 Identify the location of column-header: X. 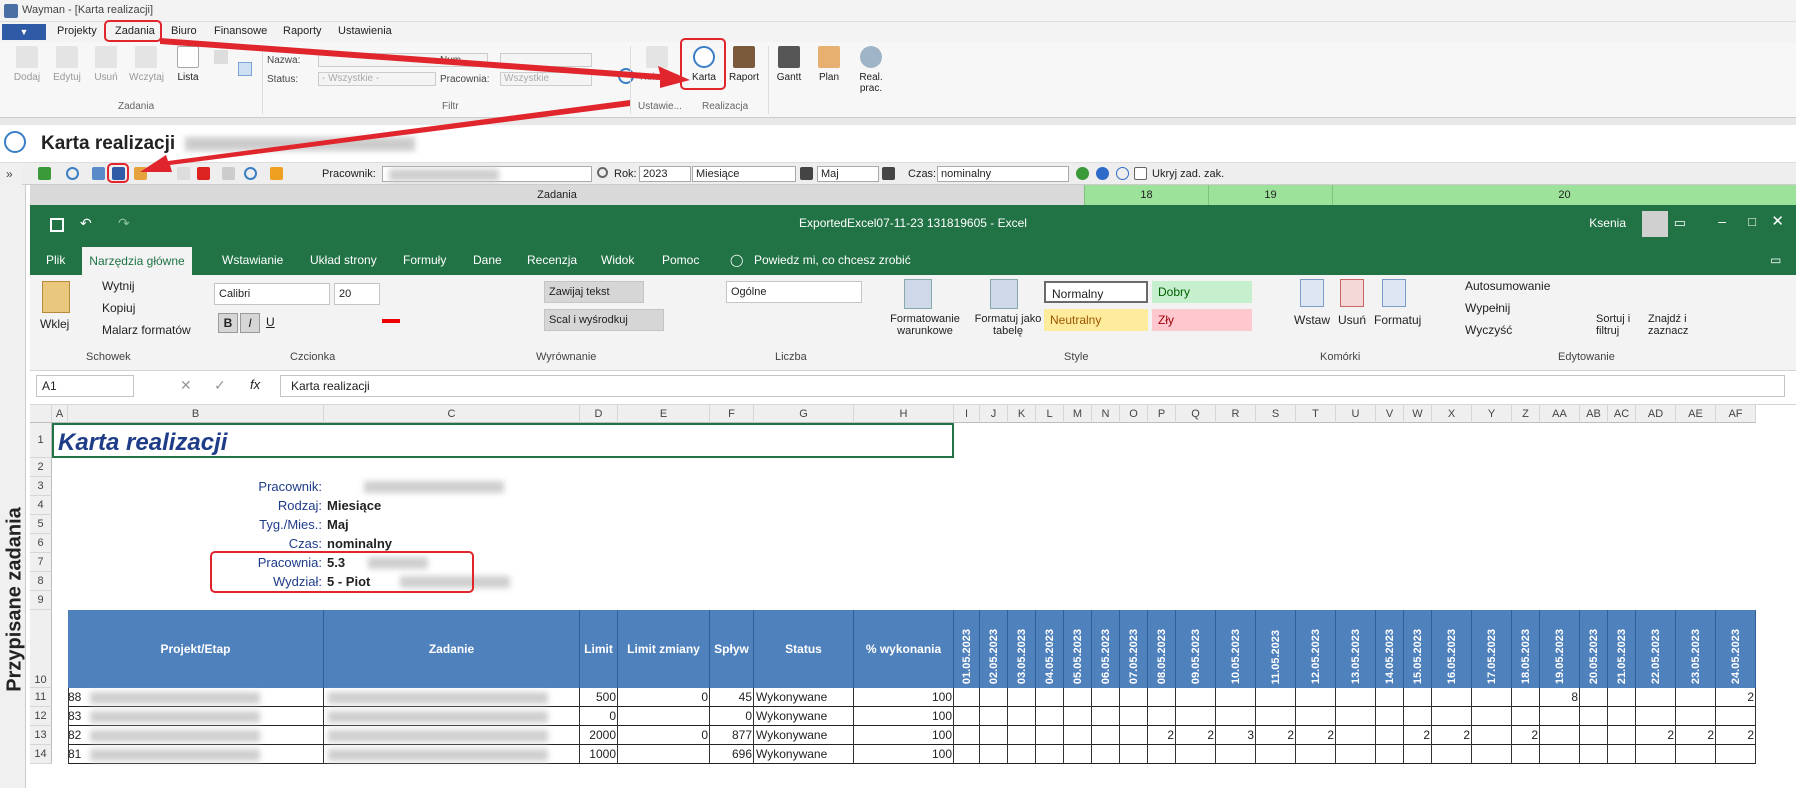
(1452, 414).